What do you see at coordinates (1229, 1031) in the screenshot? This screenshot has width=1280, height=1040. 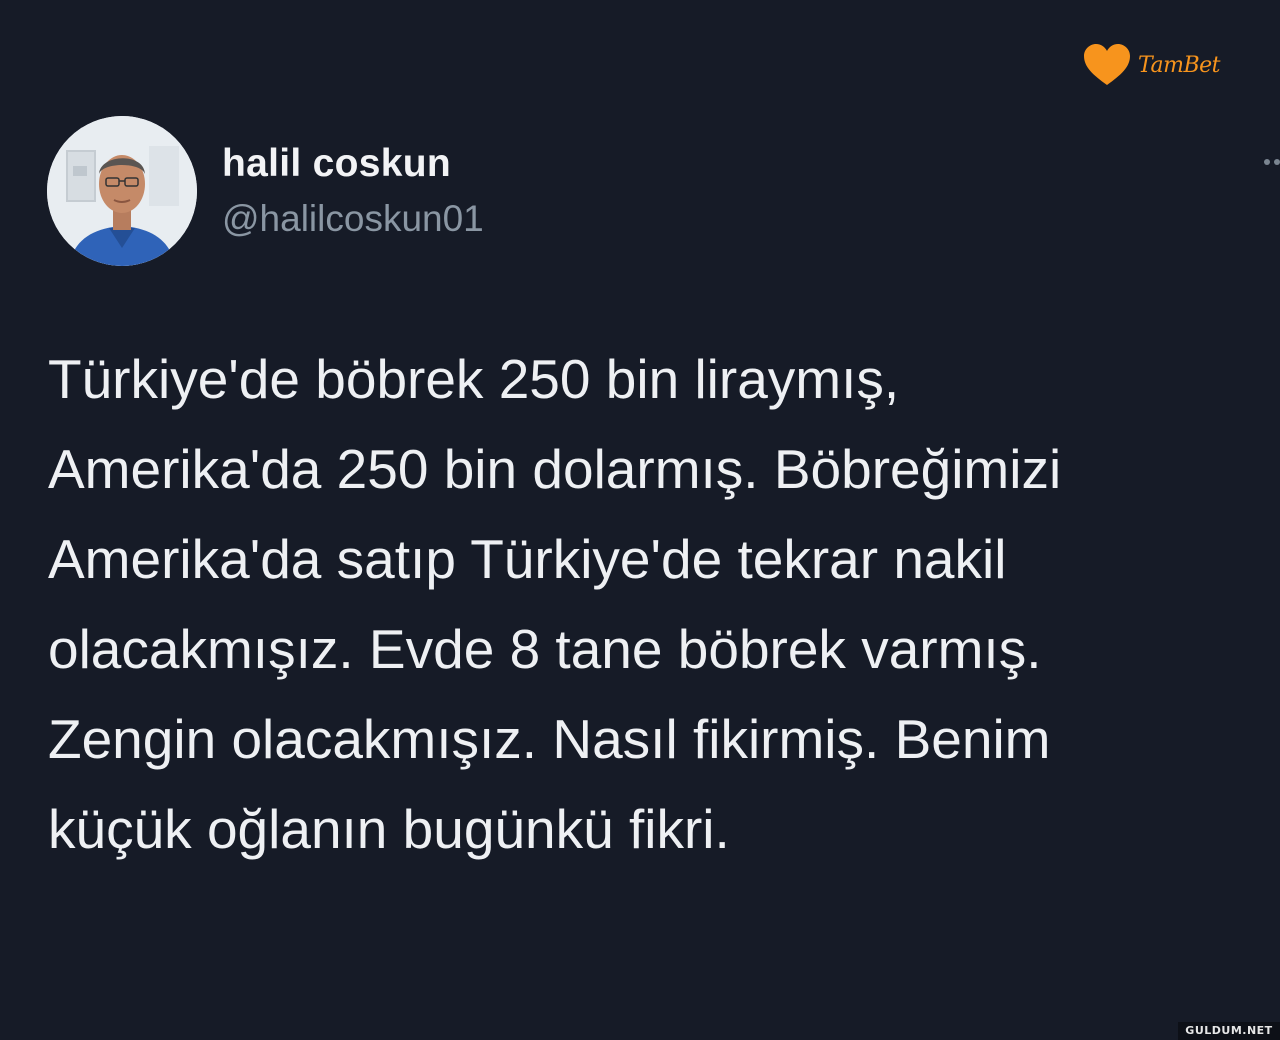 I see `site-watermark: GULDUM.NET` at bounding box center [1229, 1031].